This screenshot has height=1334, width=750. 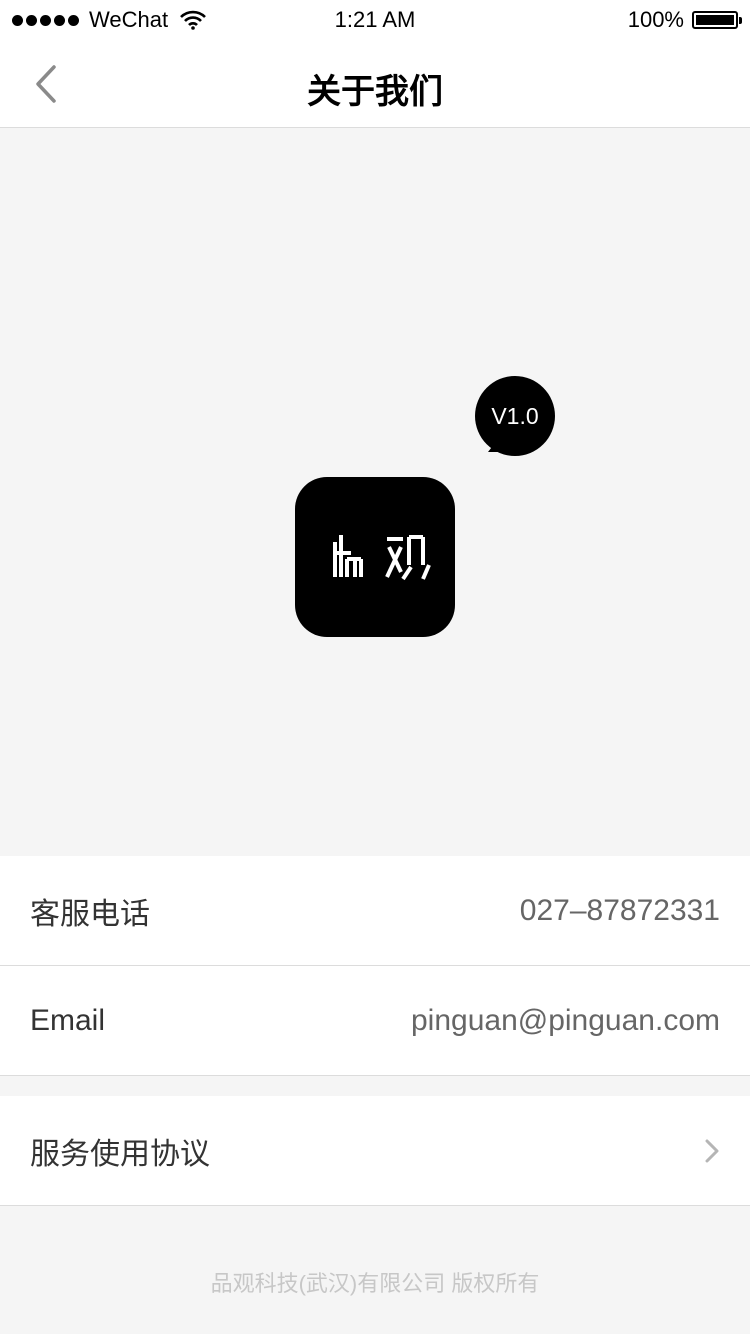 What do you see at coordinates (655, 19) in the screenshot?
I see `battery-percent: 100%` at bounding box center [655, 19].